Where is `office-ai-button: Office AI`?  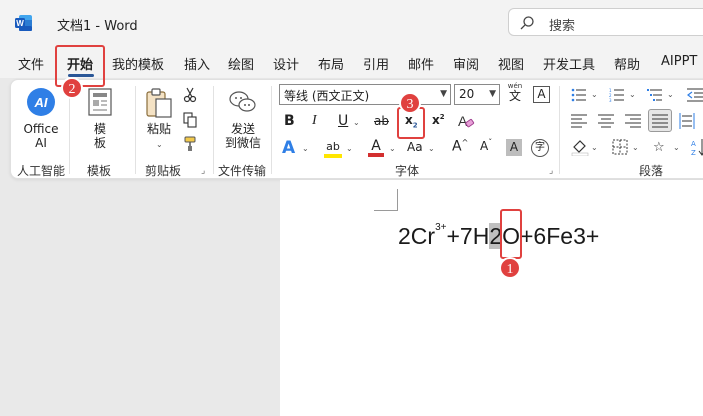
office-ai-button: Office AI is located at coordinates (41, 136).